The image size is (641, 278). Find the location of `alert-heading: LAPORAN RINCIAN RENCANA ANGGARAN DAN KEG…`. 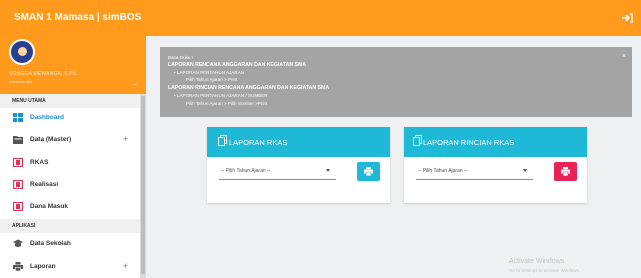

alert-heading: LAPORAN RINCIAN RENCANA ANGGARAN DAN KEG… is located at coordinates (249, 88).